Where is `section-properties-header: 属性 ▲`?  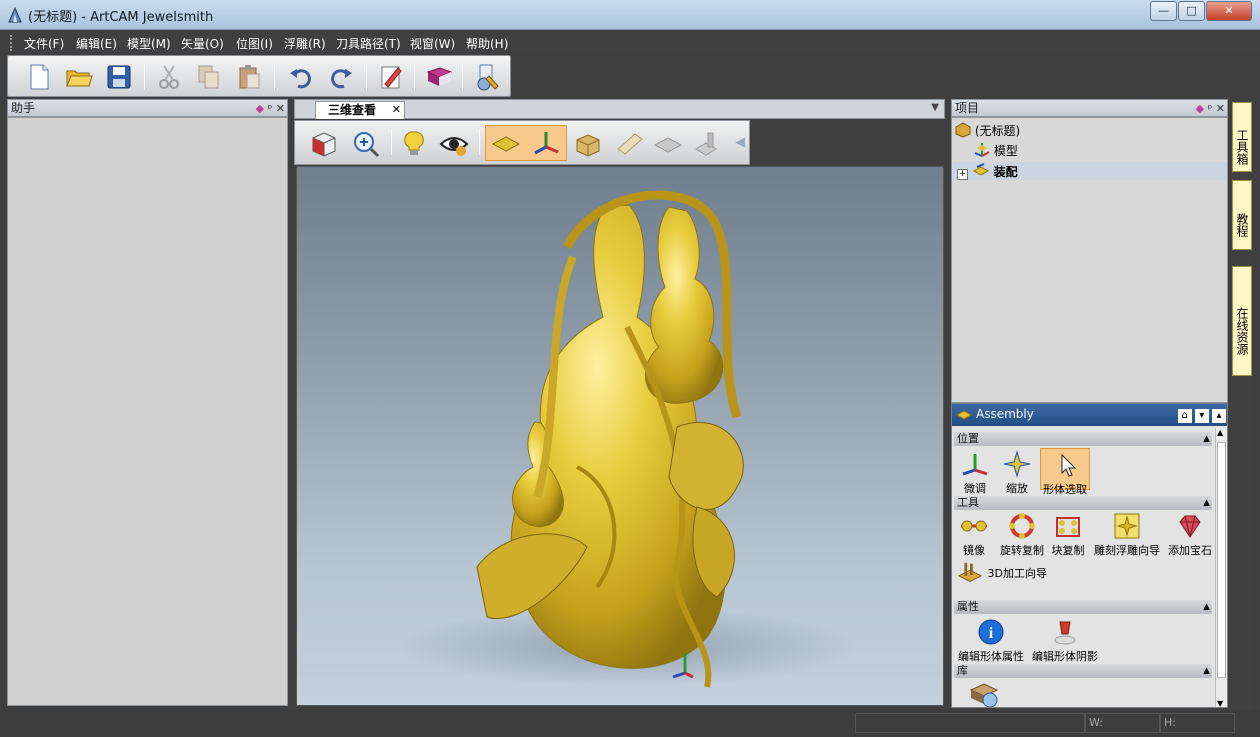 section-properties-header: 属性 ▲ is located at coordinates (1083, 607).